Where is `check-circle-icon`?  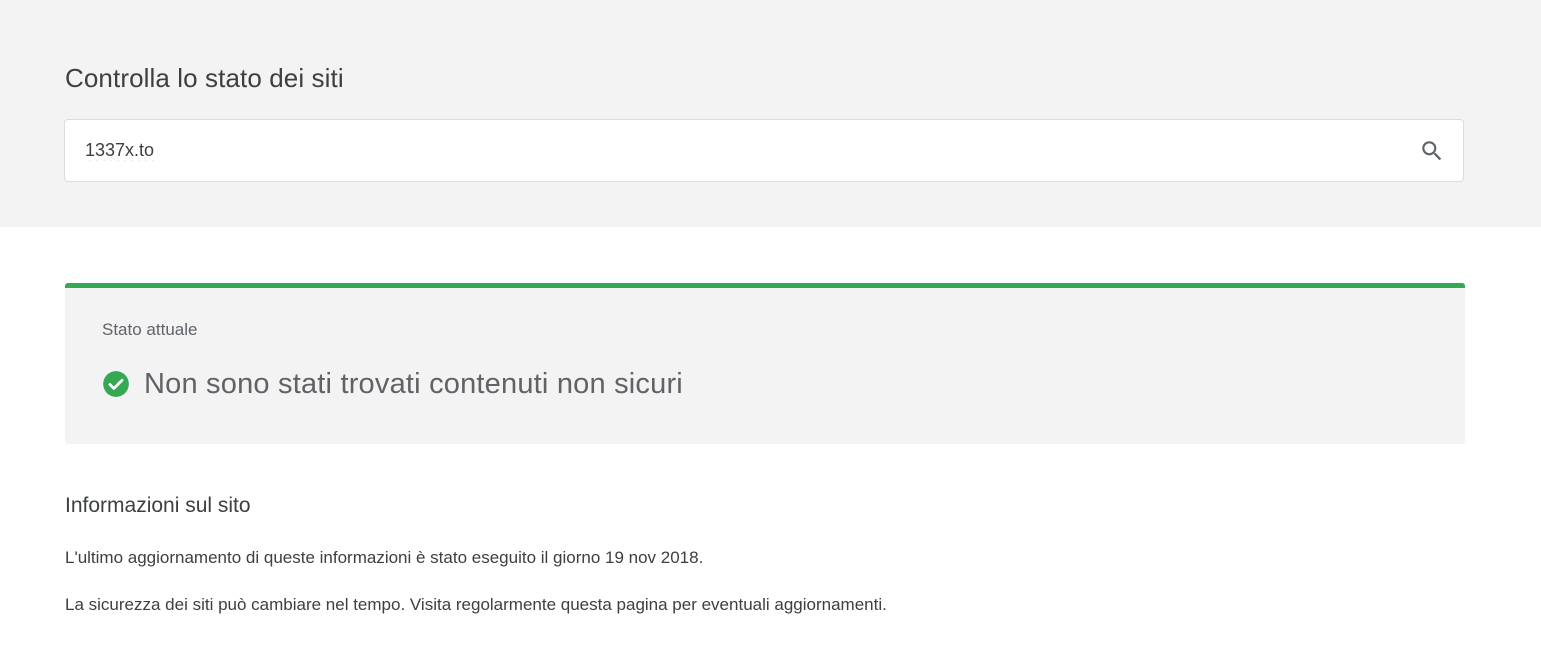 check-circle-icon is located at coordinates (116, 384).